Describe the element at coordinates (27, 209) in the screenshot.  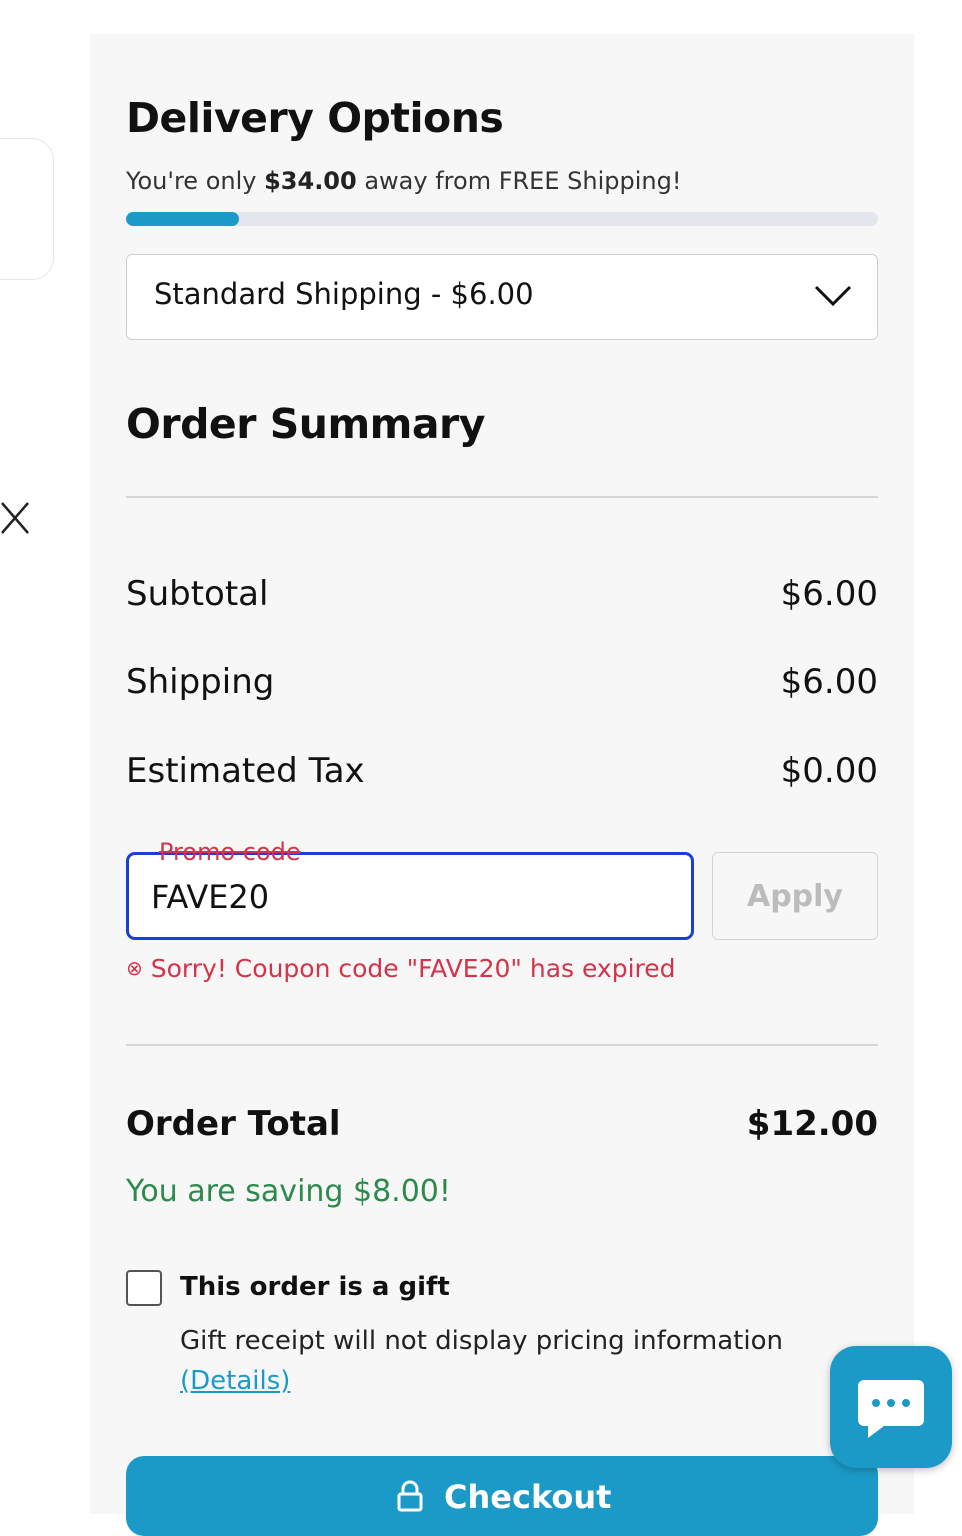
I see `background-card` at that location.